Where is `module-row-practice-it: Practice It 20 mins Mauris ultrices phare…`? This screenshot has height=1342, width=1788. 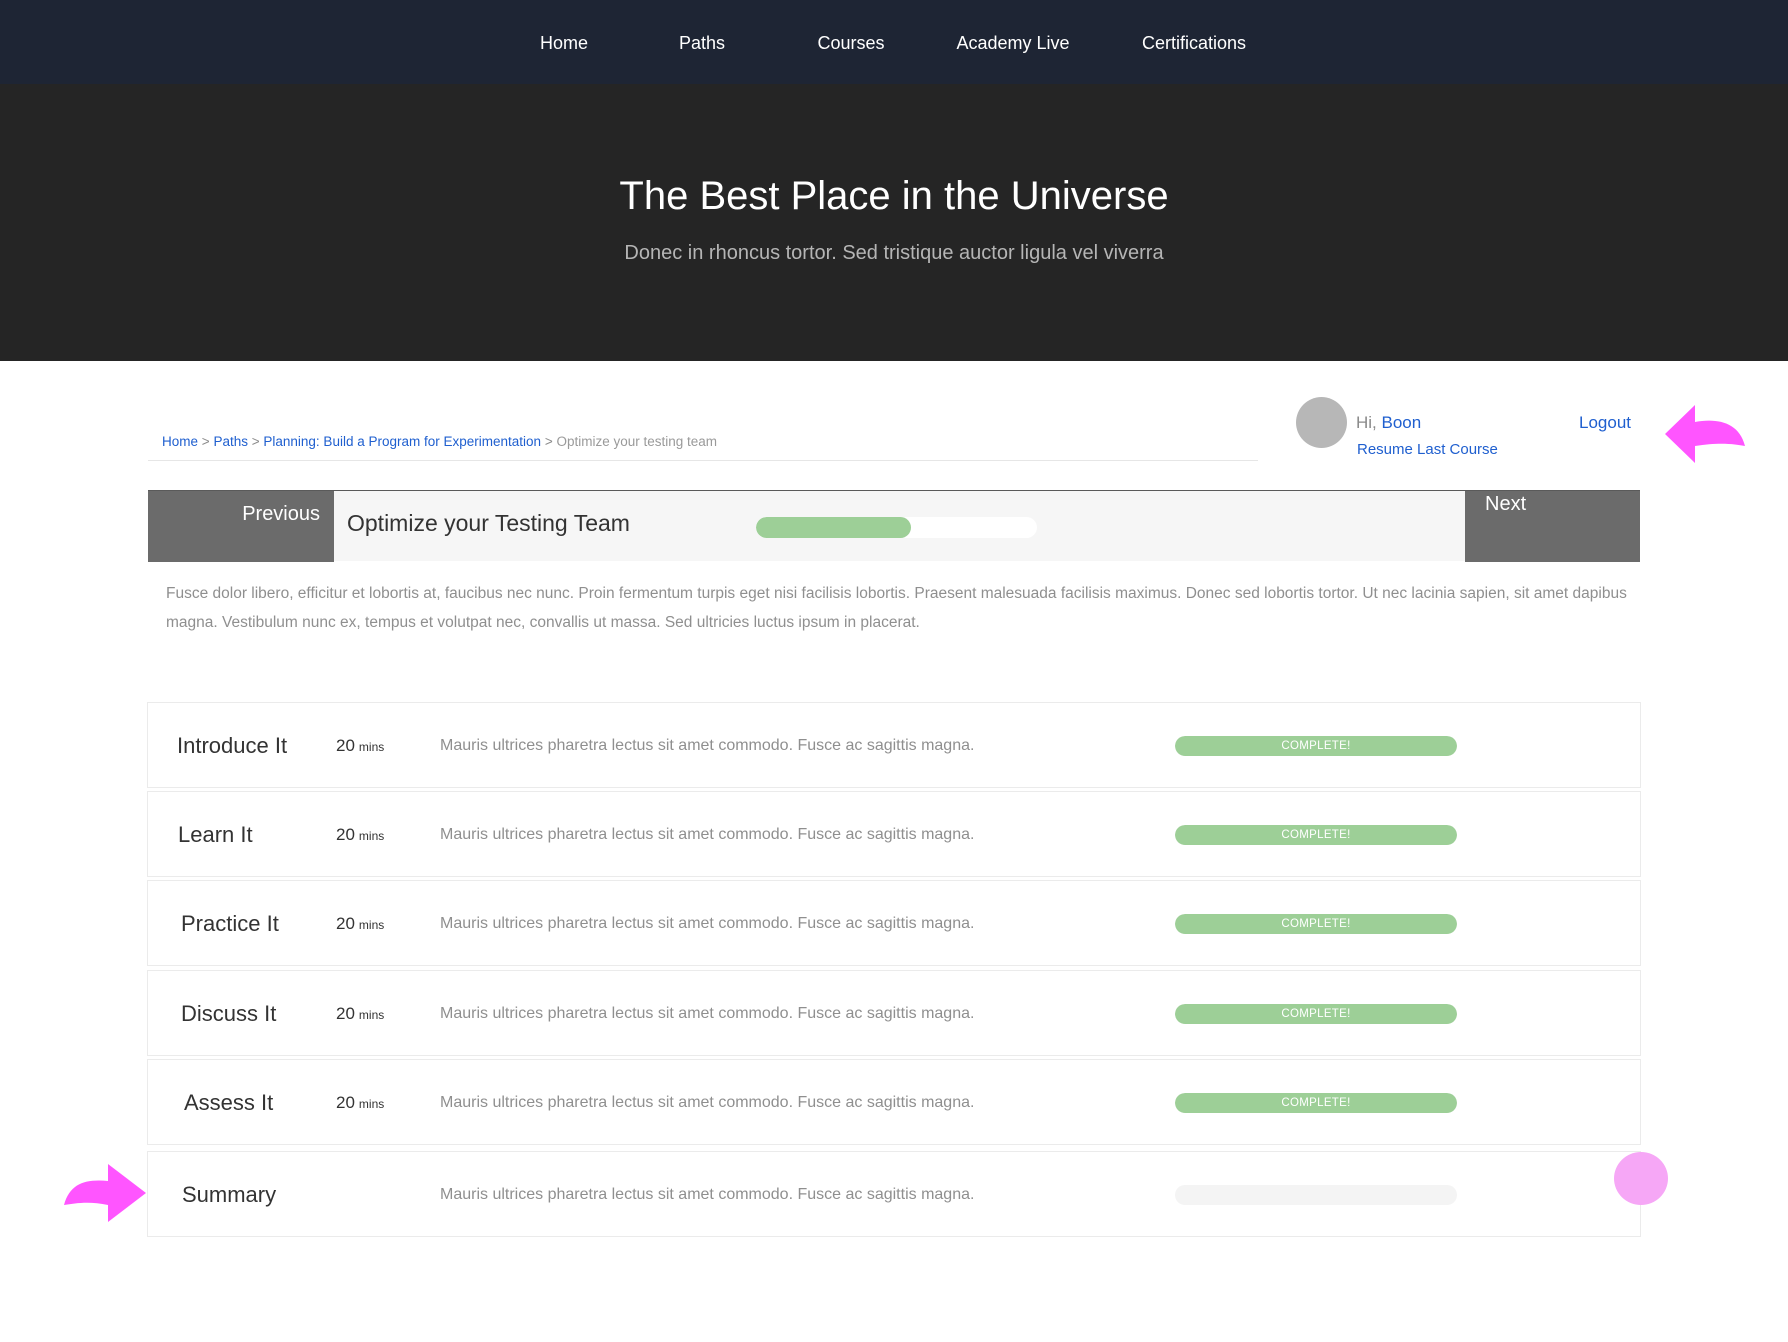
module-row-practice-it: Practice It 20 mins Mauris ultrices phare… is located at coordinates (894, 923).